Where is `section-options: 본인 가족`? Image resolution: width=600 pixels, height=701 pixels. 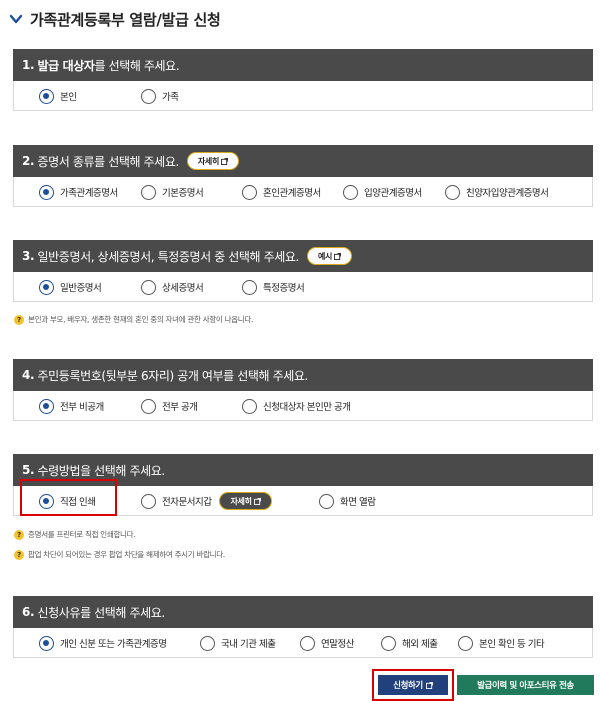
section-options: 본인 가족 is located at coordinates (303, 96).